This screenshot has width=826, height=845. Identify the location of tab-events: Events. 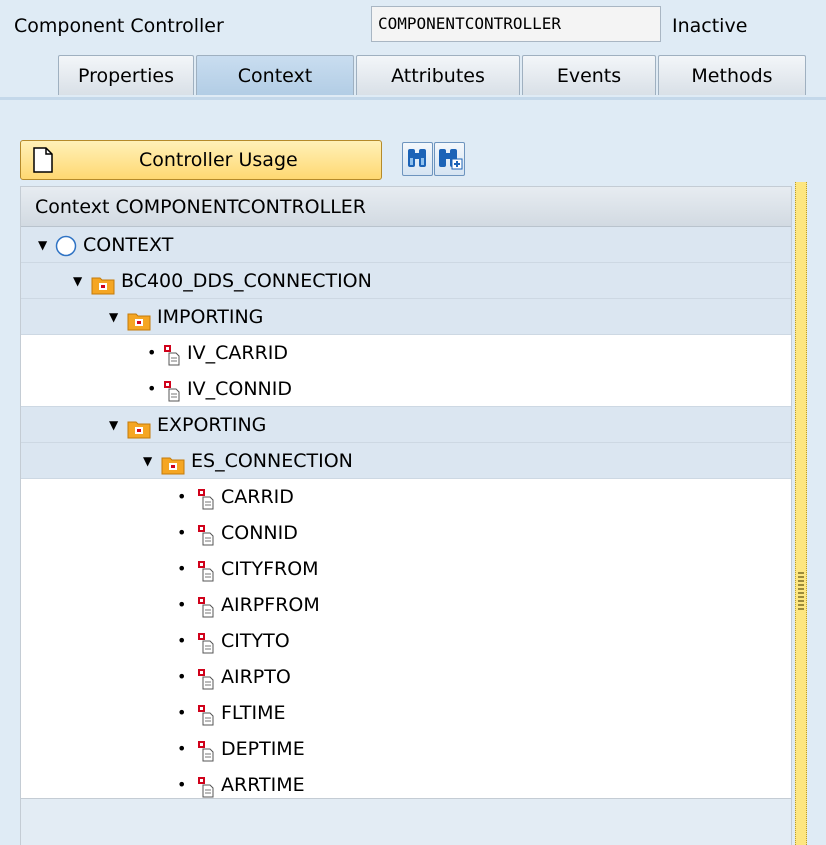
(589, 75).